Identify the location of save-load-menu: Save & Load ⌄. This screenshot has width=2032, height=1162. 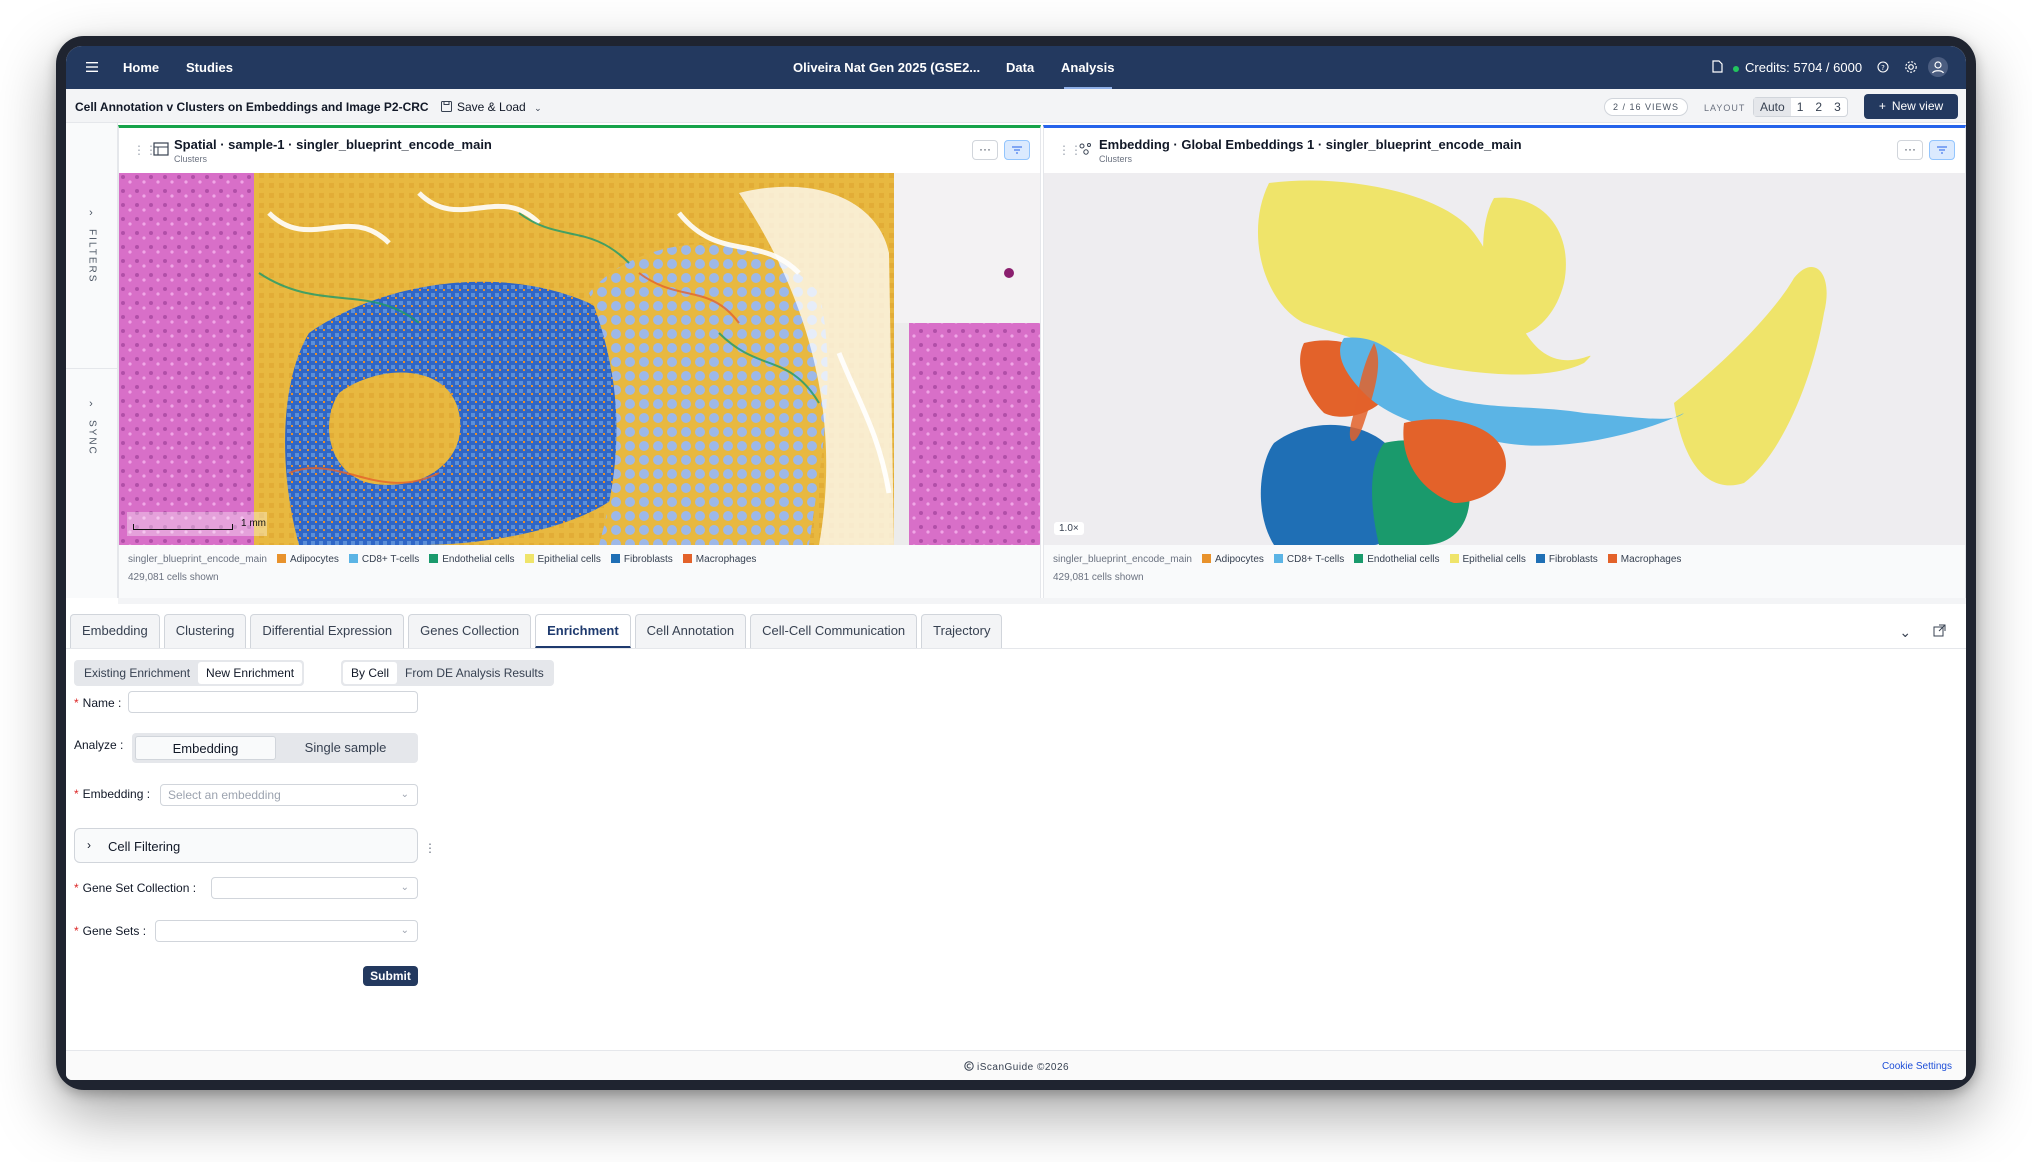
(491, 107).